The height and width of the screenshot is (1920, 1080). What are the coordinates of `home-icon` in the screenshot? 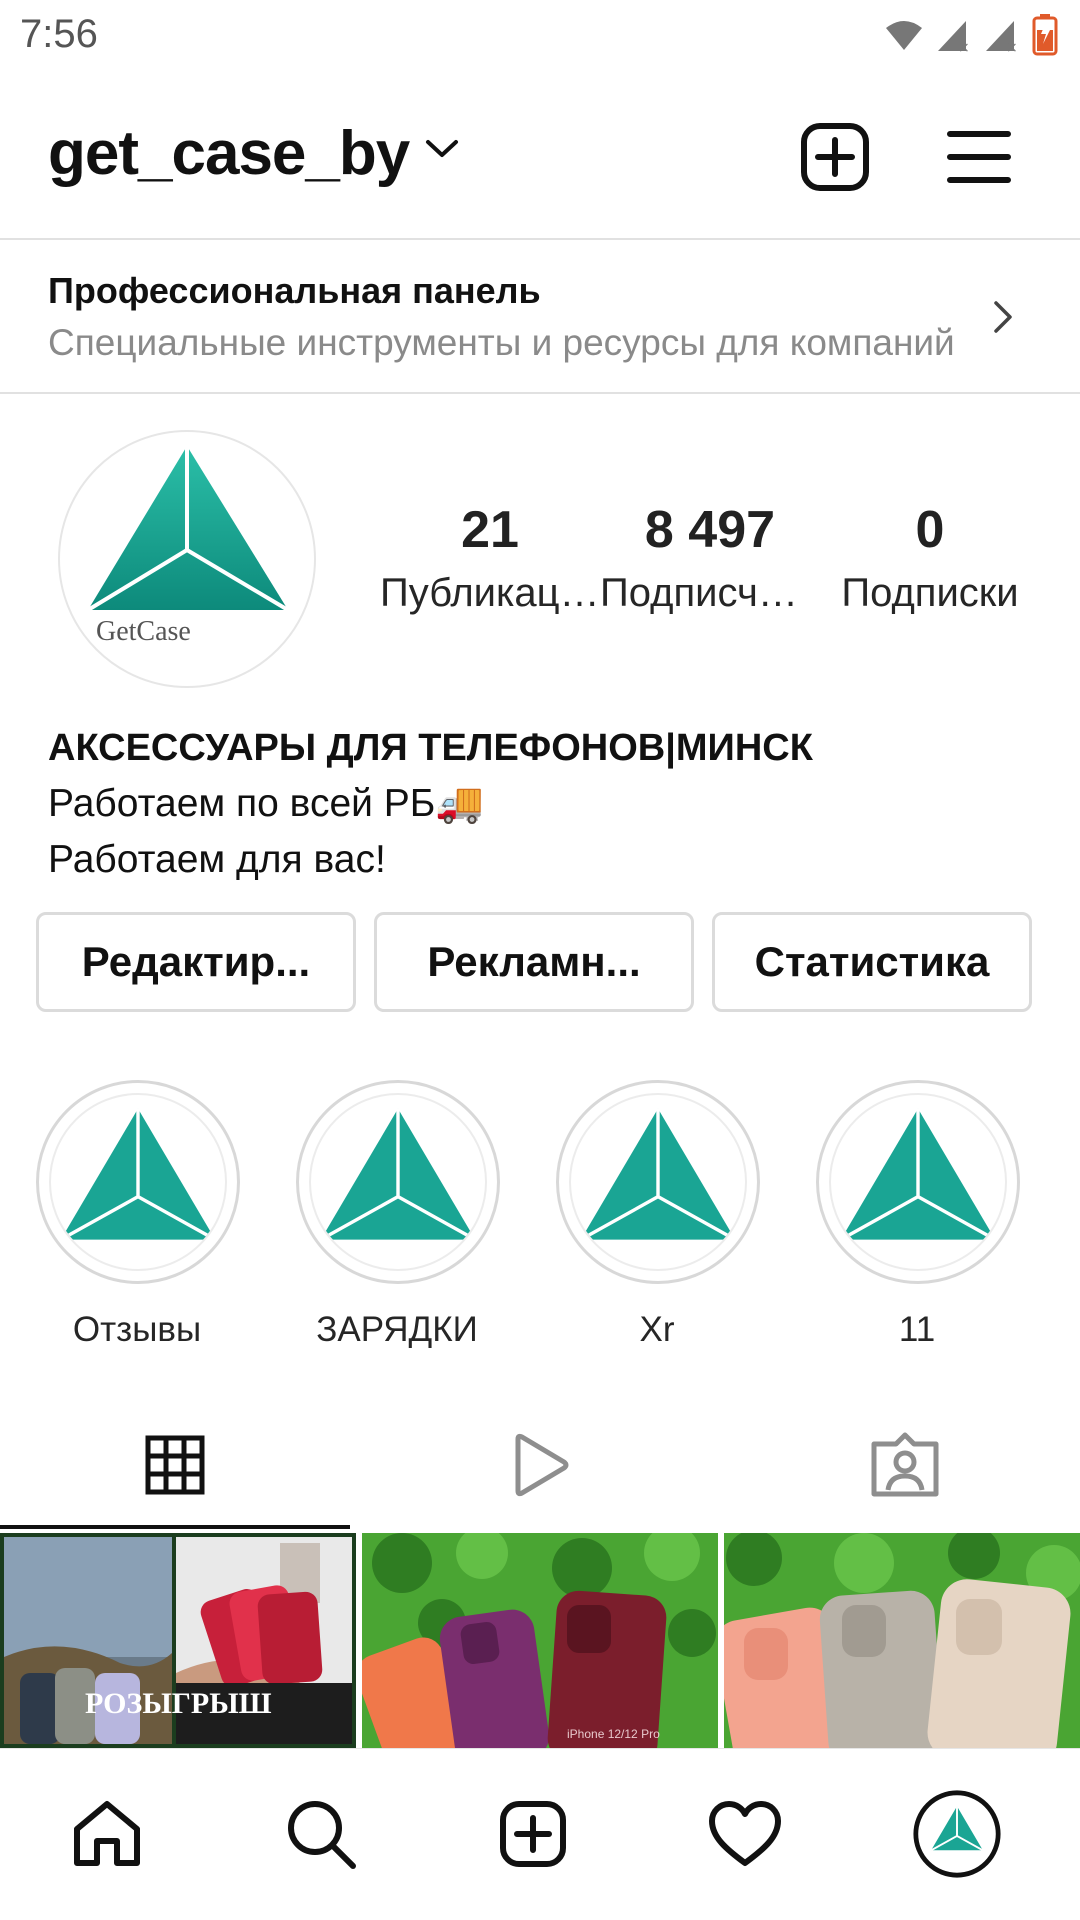 It's located at (107, 1833).